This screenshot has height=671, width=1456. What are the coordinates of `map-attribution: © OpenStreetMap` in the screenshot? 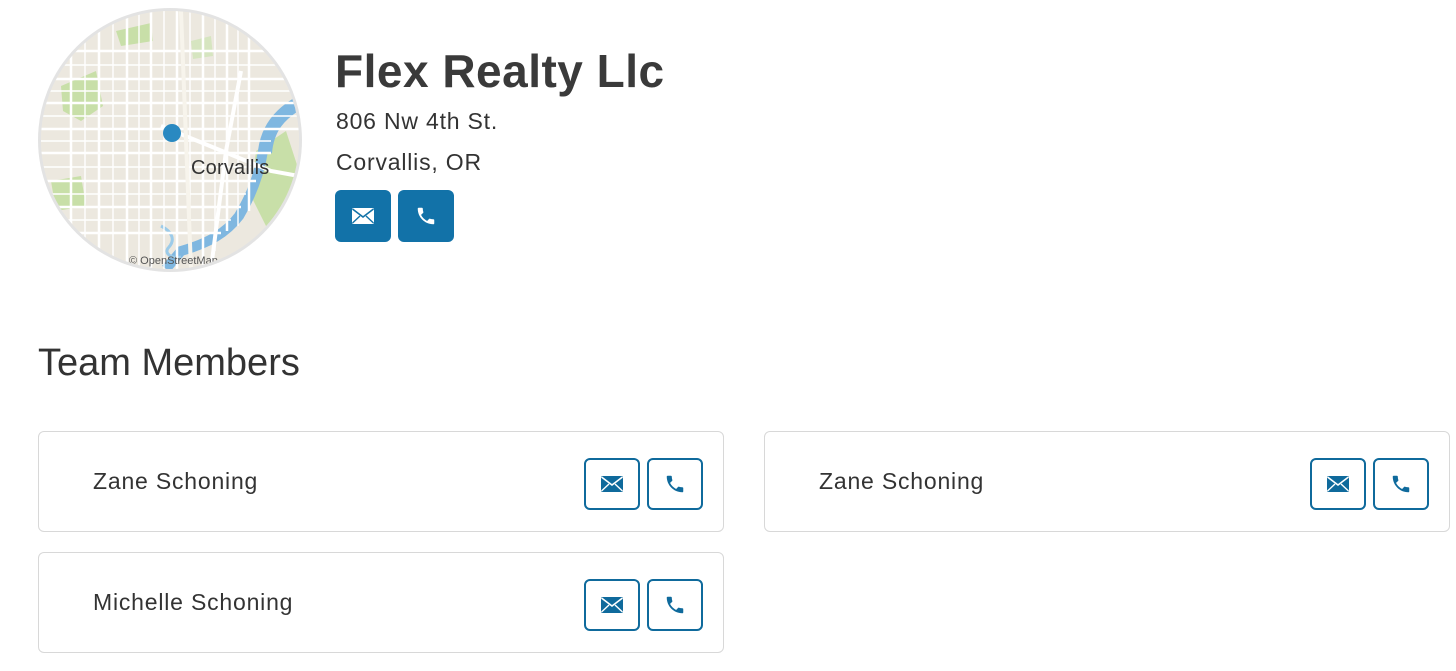 It's located at (173, 261).